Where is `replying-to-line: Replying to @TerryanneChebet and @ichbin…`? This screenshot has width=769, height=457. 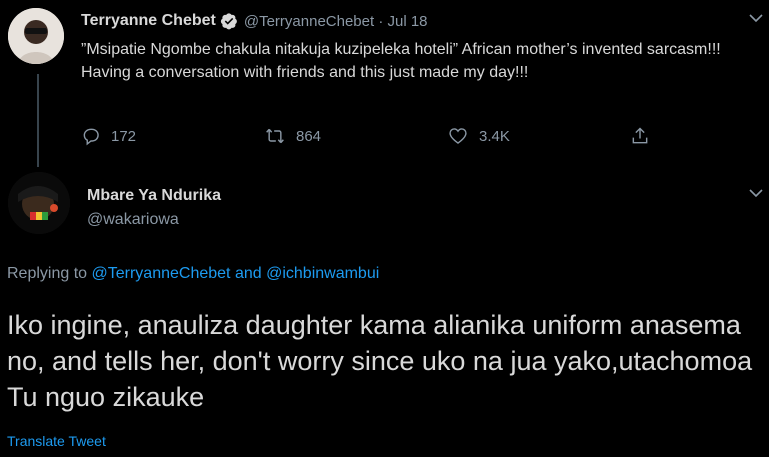 replying-to-line: Replying to @TerryanneChebet and @ichbin… is located at coordinates (193, 274).